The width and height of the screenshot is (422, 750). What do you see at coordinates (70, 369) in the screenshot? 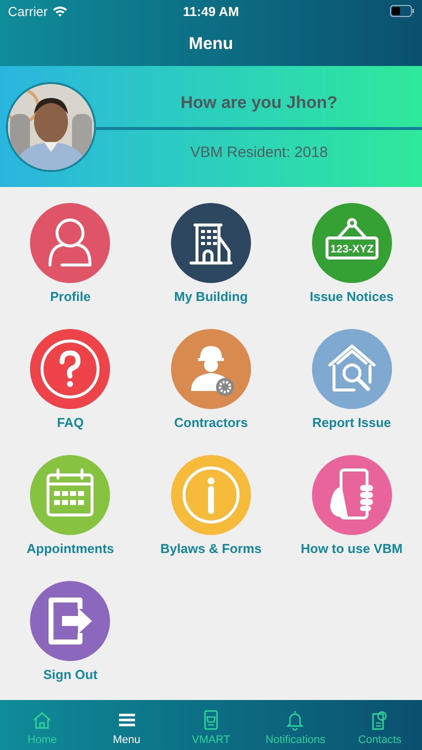
I see `question-icon` at bounding box center [70, 369].